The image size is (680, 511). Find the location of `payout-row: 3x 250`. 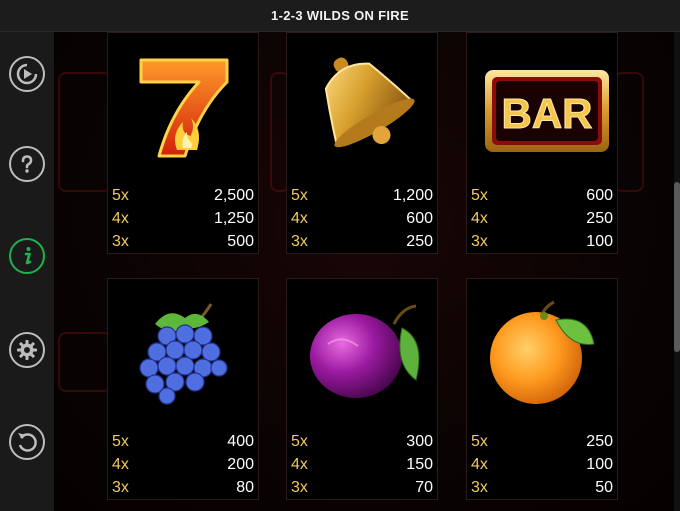

payout-row: 3x 250 is located at coordinates (362, 242).